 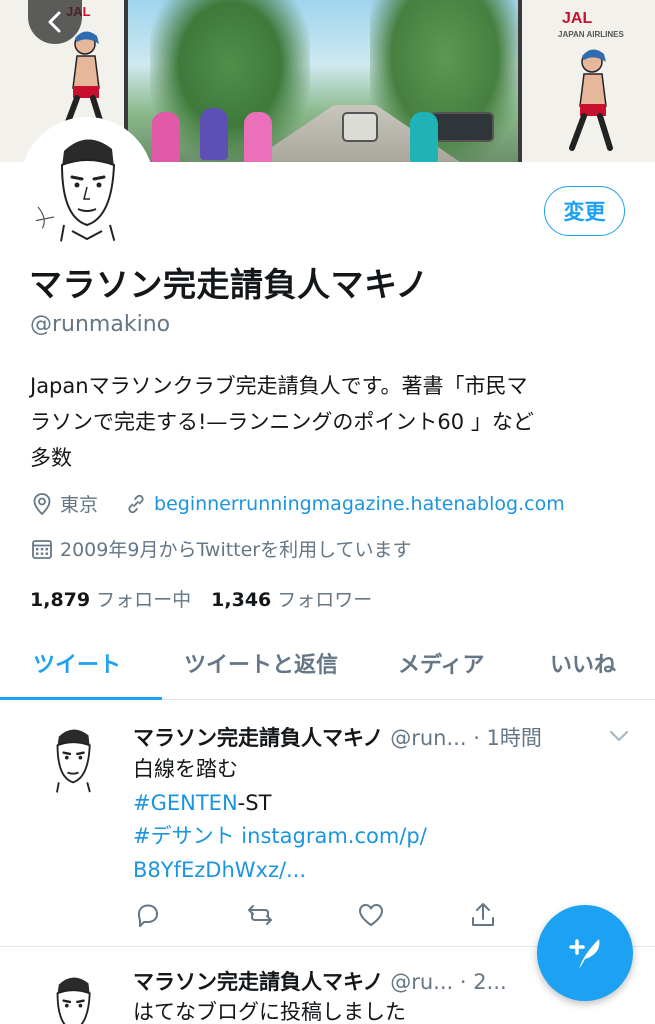 I want to click on compose-tweet-button, so click(x=585, y=953).